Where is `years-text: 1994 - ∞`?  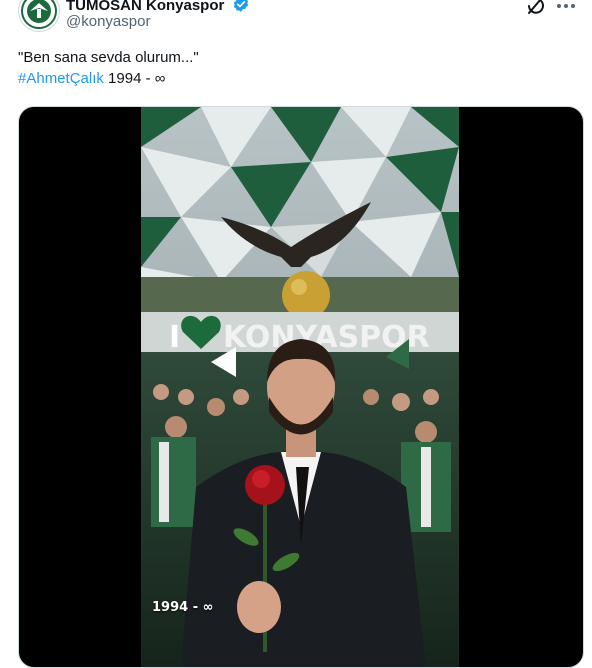 years-text: 1994 - ∞ is located at coordinates (137, 78).